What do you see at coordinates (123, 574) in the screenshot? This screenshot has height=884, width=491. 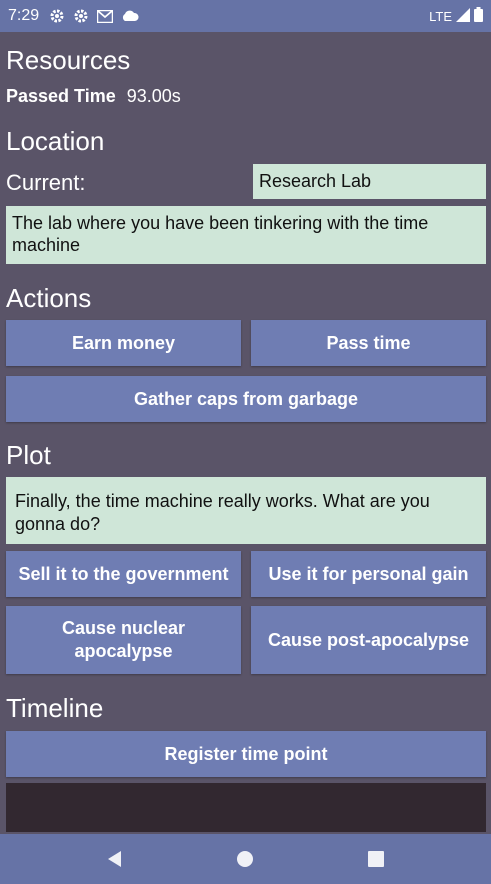 I see `sell-to-government-button: Sell it to the government` at bounding box center [123, 574].